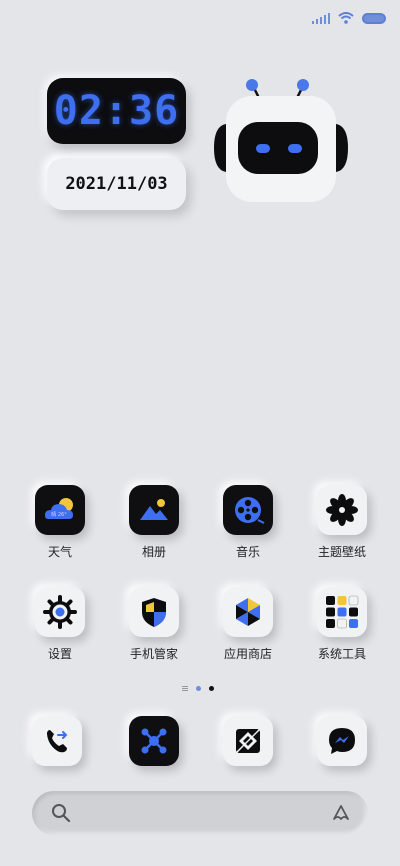 This screenshot has height=866, width=400. I want to click on status-bar, so click(349, 18).